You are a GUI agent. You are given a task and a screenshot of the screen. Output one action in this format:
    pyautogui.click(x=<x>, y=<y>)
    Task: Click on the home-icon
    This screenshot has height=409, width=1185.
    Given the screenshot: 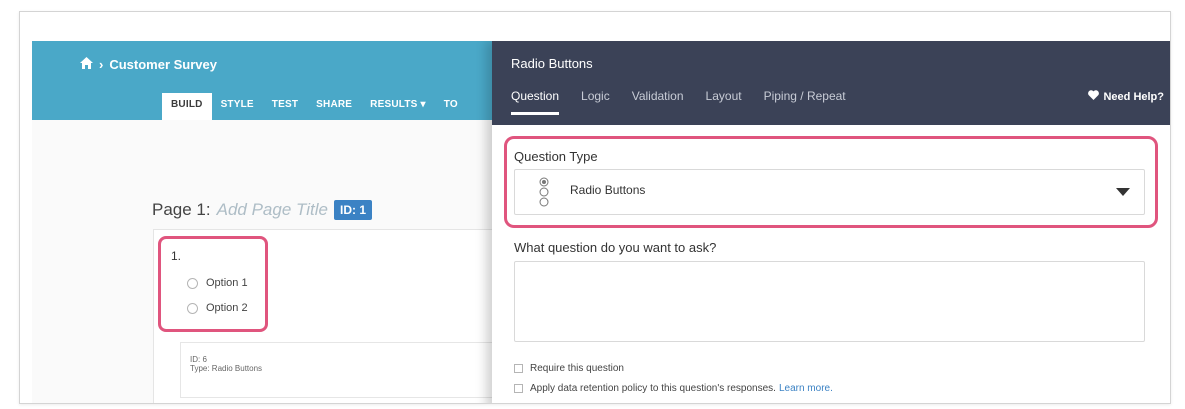 What is the action you would take?
    pyautogui.click(x=86, y=64)
    